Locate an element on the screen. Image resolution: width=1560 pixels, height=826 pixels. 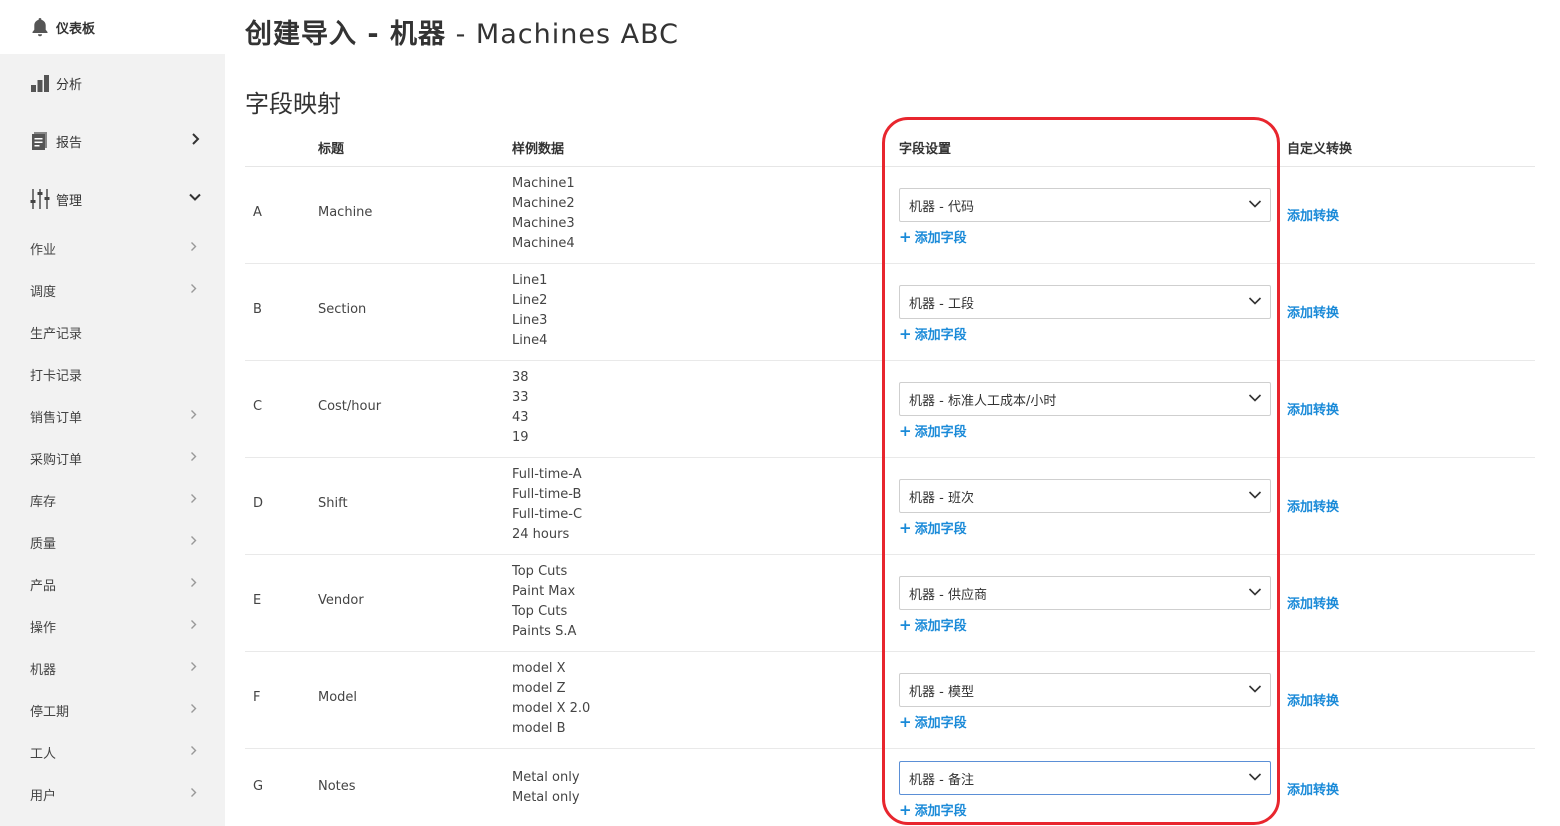
field-select: 机器 - 代码 is located at coordinates (1085, 205).